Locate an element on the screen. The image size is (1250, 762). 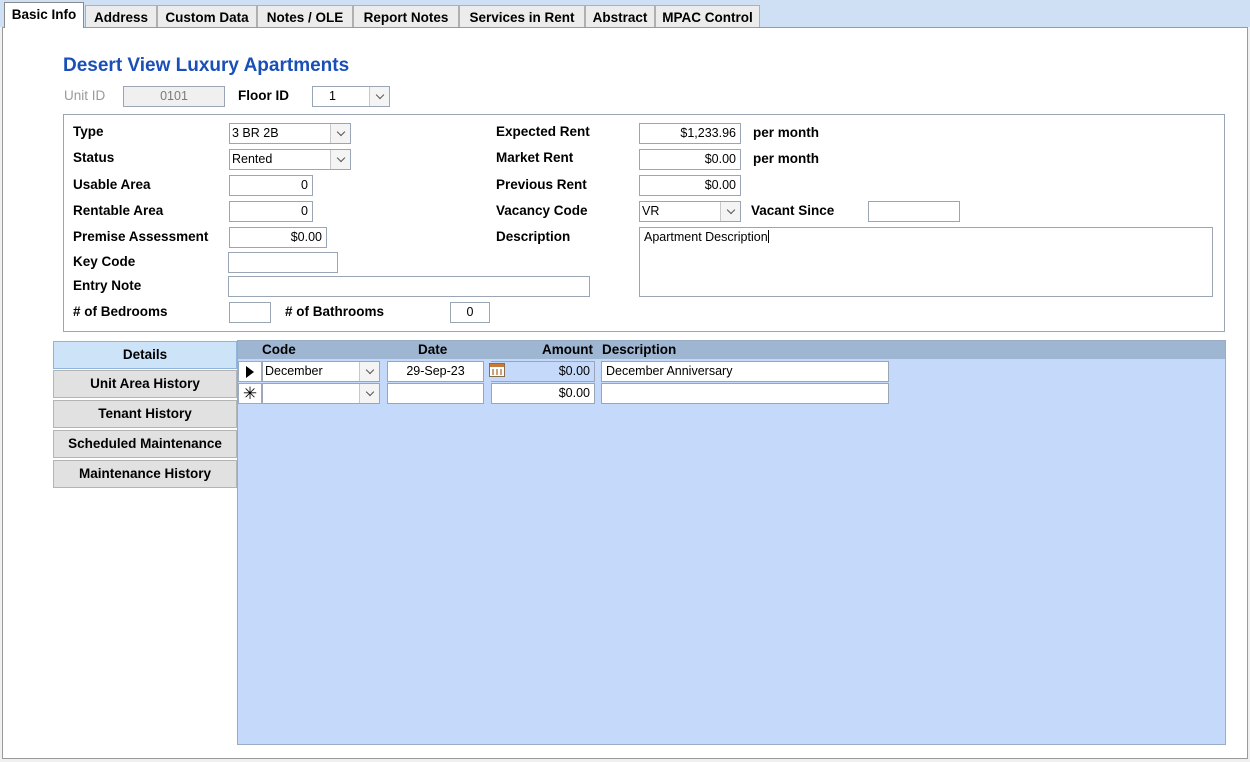
row-code-select: December is located at coordinates (321, 371).